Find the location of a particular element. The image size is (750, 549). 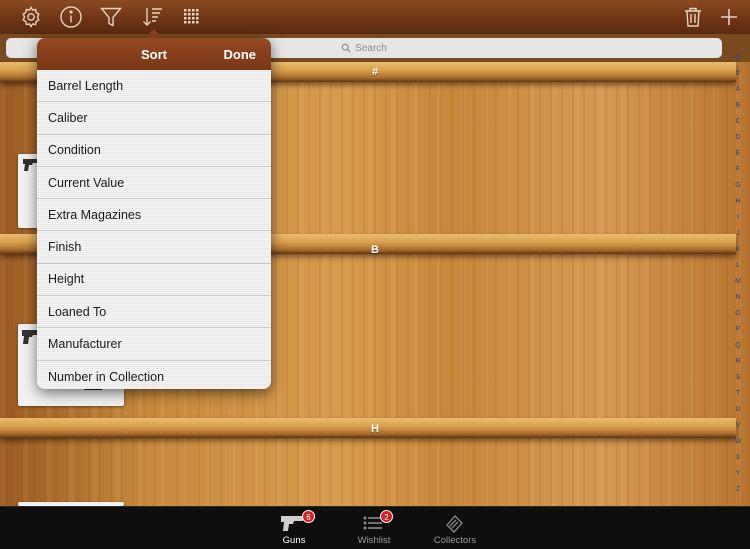

sort-option: Loaned To is located at coordinates (154, 312).